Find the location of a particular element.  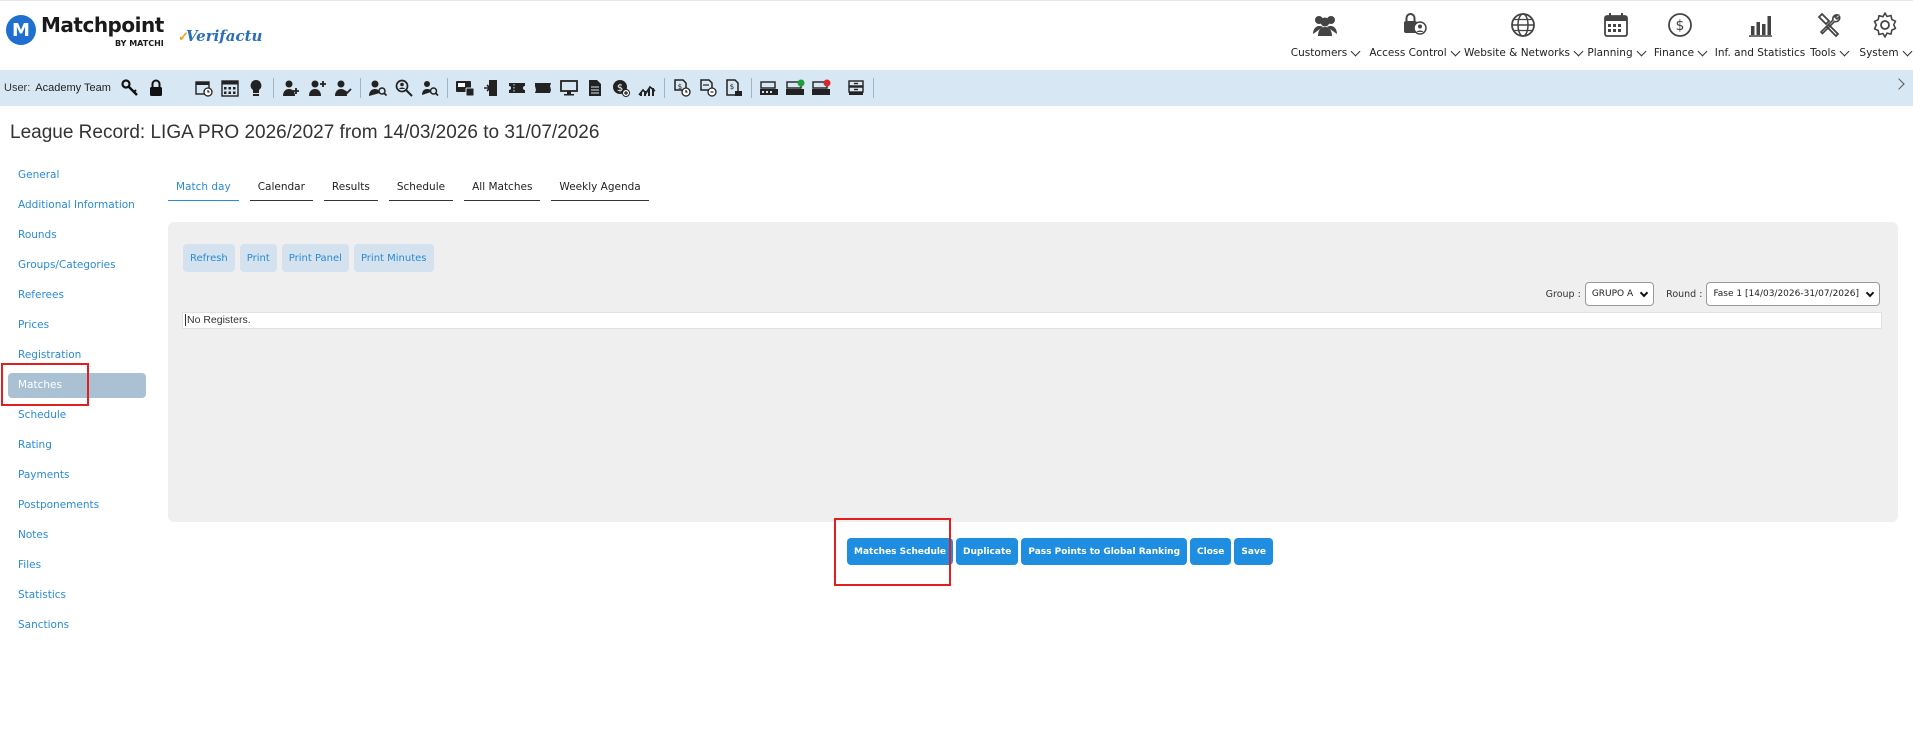

register-close-icon is located at coordinates (821, 88).